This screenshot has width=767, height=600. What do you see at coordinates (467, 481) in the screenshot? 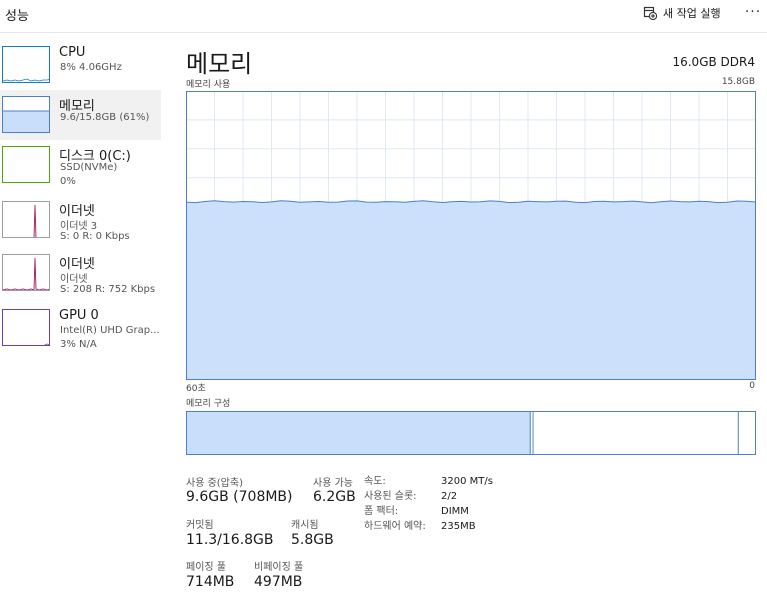
I see `speed-value: 3200 MT/s` at bounding box center [467, 481].